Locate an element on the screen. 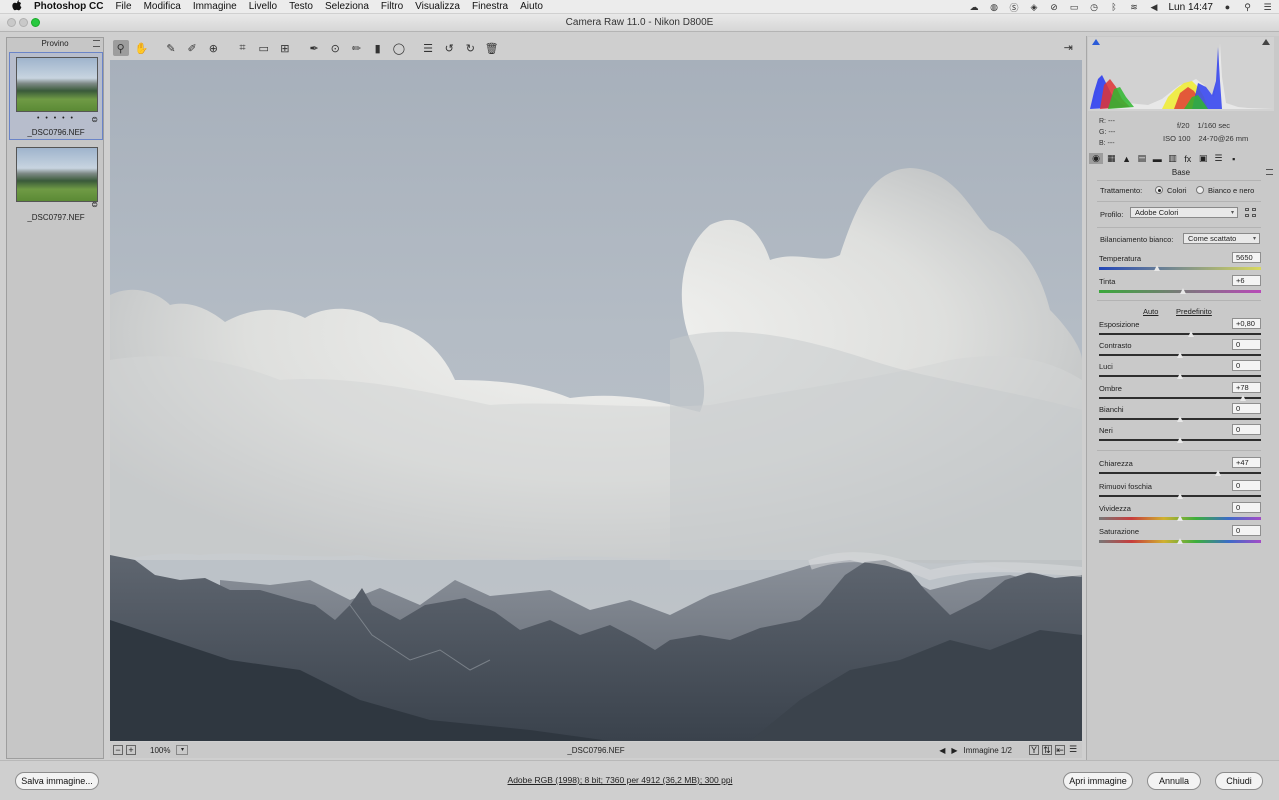 Image resolution: width=1279 pixels, height=800 pixels. skype-icon: Ⓢ is located at coordinates (1014, 7).